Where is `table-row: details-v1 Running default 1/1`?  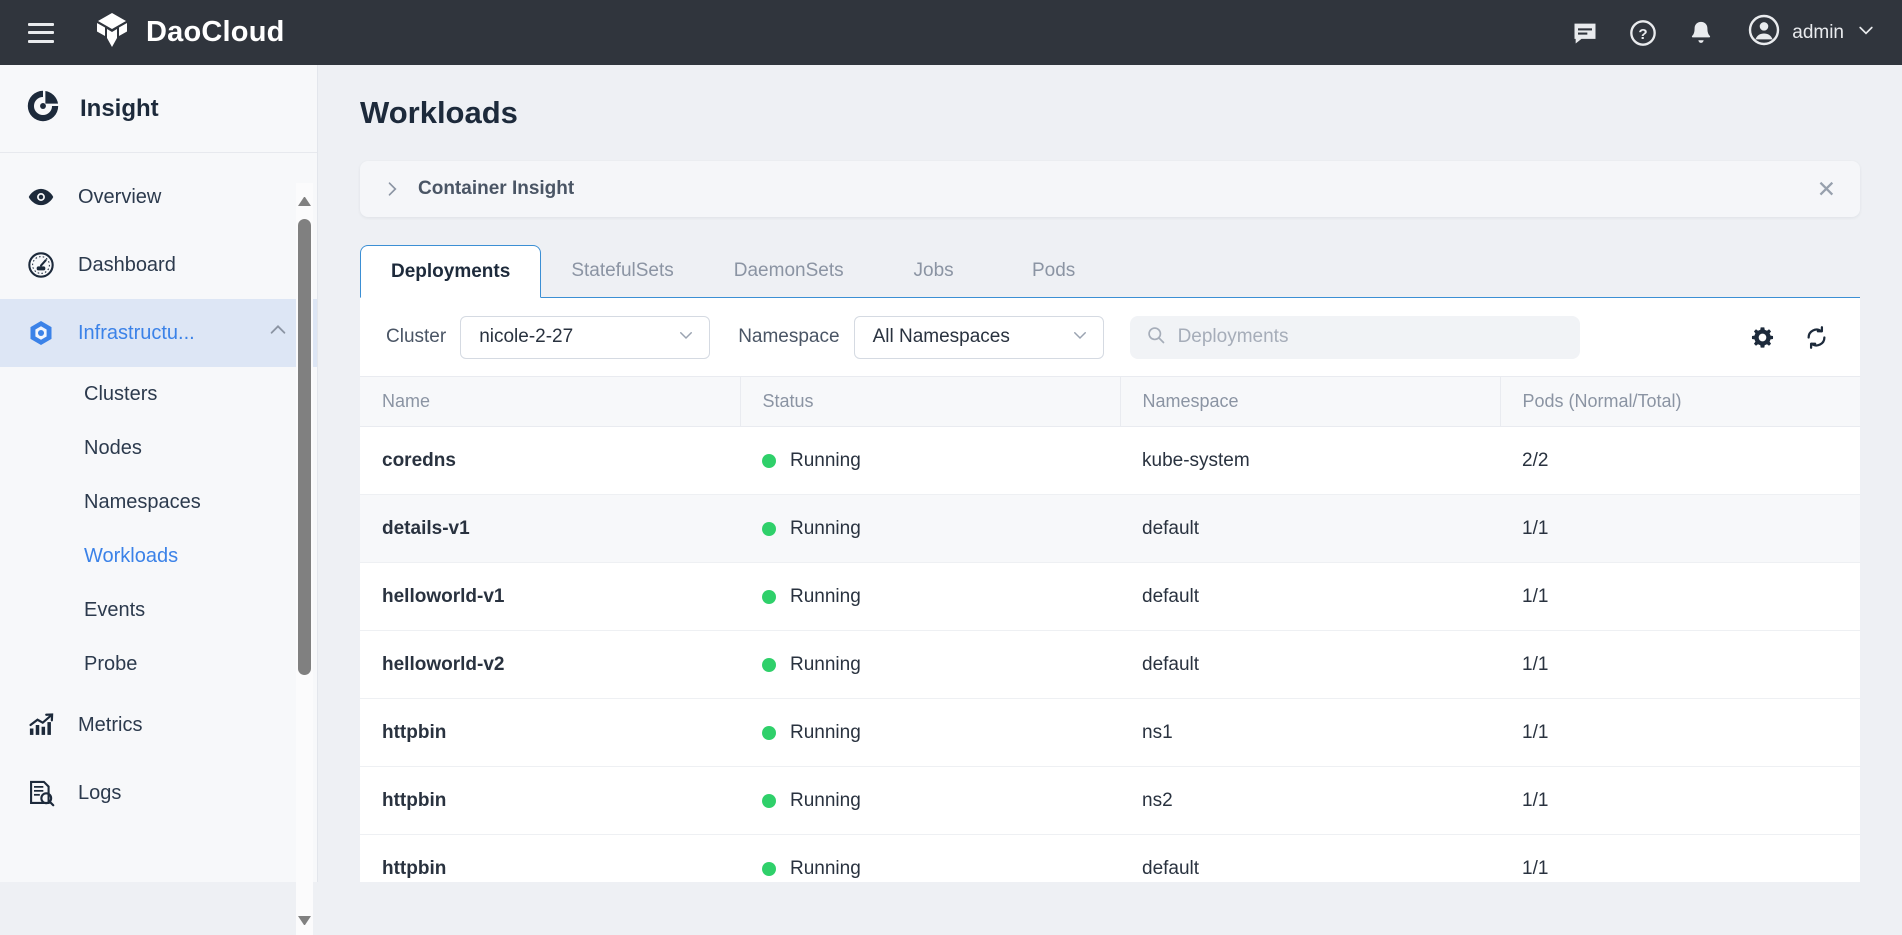
table-row: details-v1 Running default 1/1 is located at coordinates (1110, 528).